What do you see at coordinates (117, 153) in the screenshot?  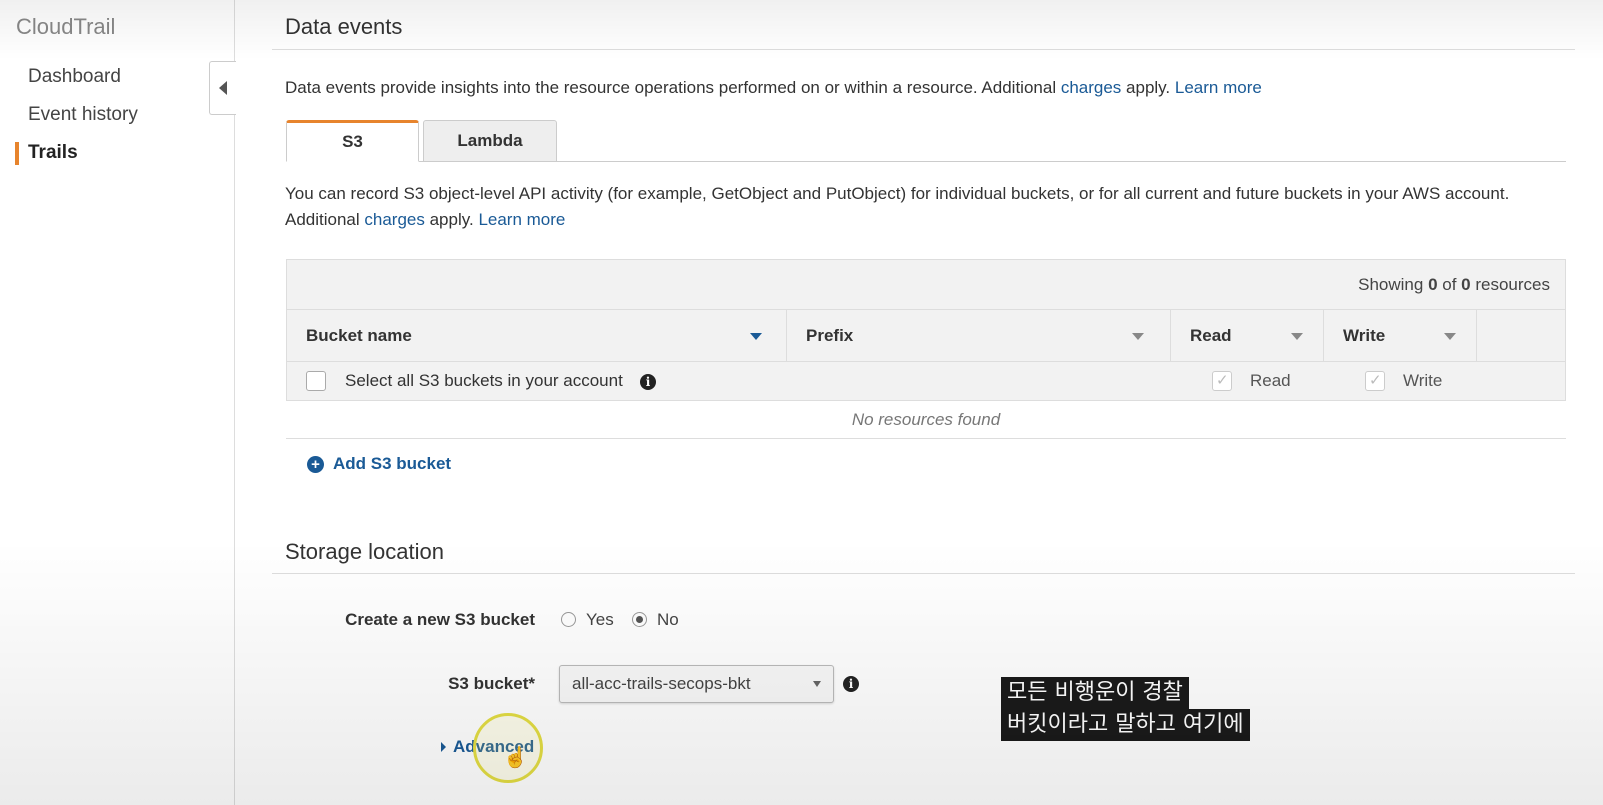 I see `sidebar-item-trails: Trails` at bounding box center [117, 153].